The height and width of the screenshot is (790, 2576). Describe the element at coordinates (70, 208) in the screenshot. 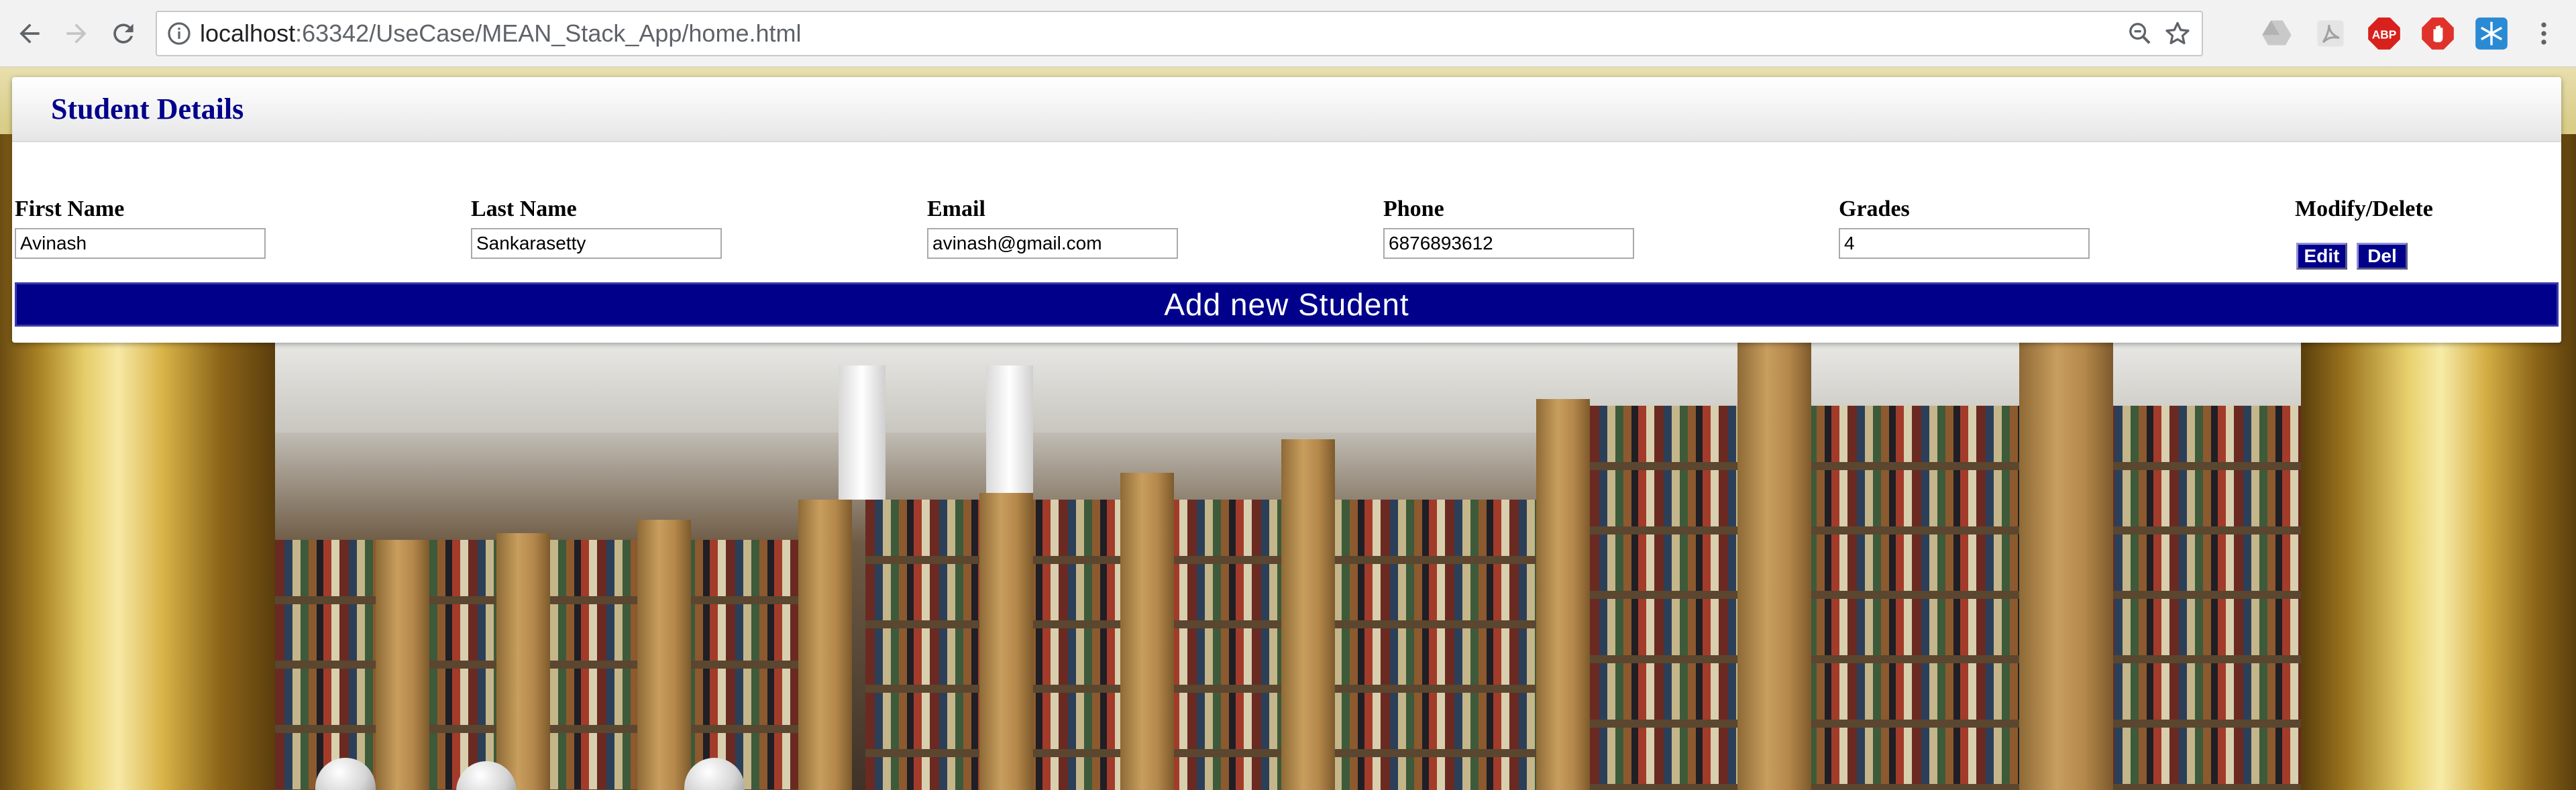

I see `column-header-first-name: First Name` at that location.